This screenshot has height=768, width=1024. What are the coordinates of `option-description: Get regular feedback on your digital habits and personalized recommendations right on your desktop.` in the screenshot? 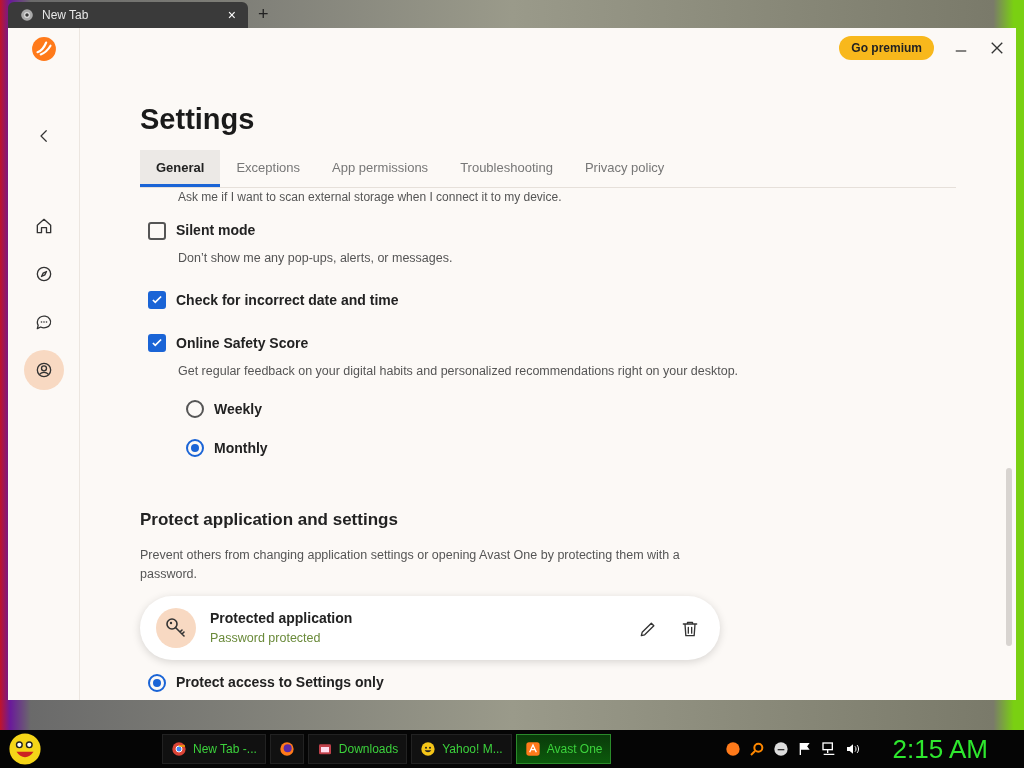 It's located at (459, 371).